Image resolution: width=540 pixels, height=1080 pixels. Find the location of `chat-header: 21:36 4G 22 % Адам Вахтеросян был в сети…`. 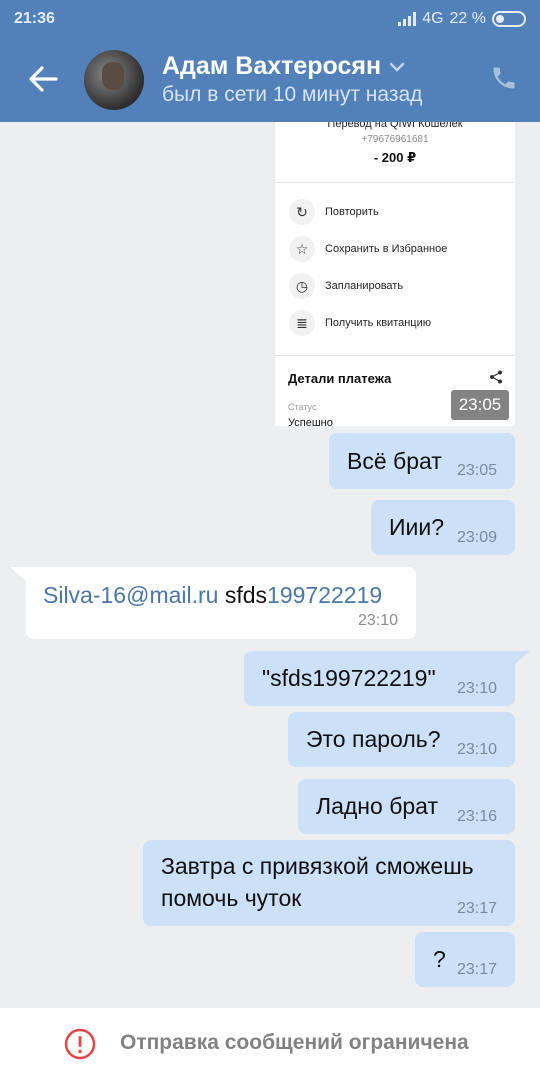

chat-header: 21:36 4G 22 % Адам Вахтеросян был в сети… is located at coordinates (270, 61).